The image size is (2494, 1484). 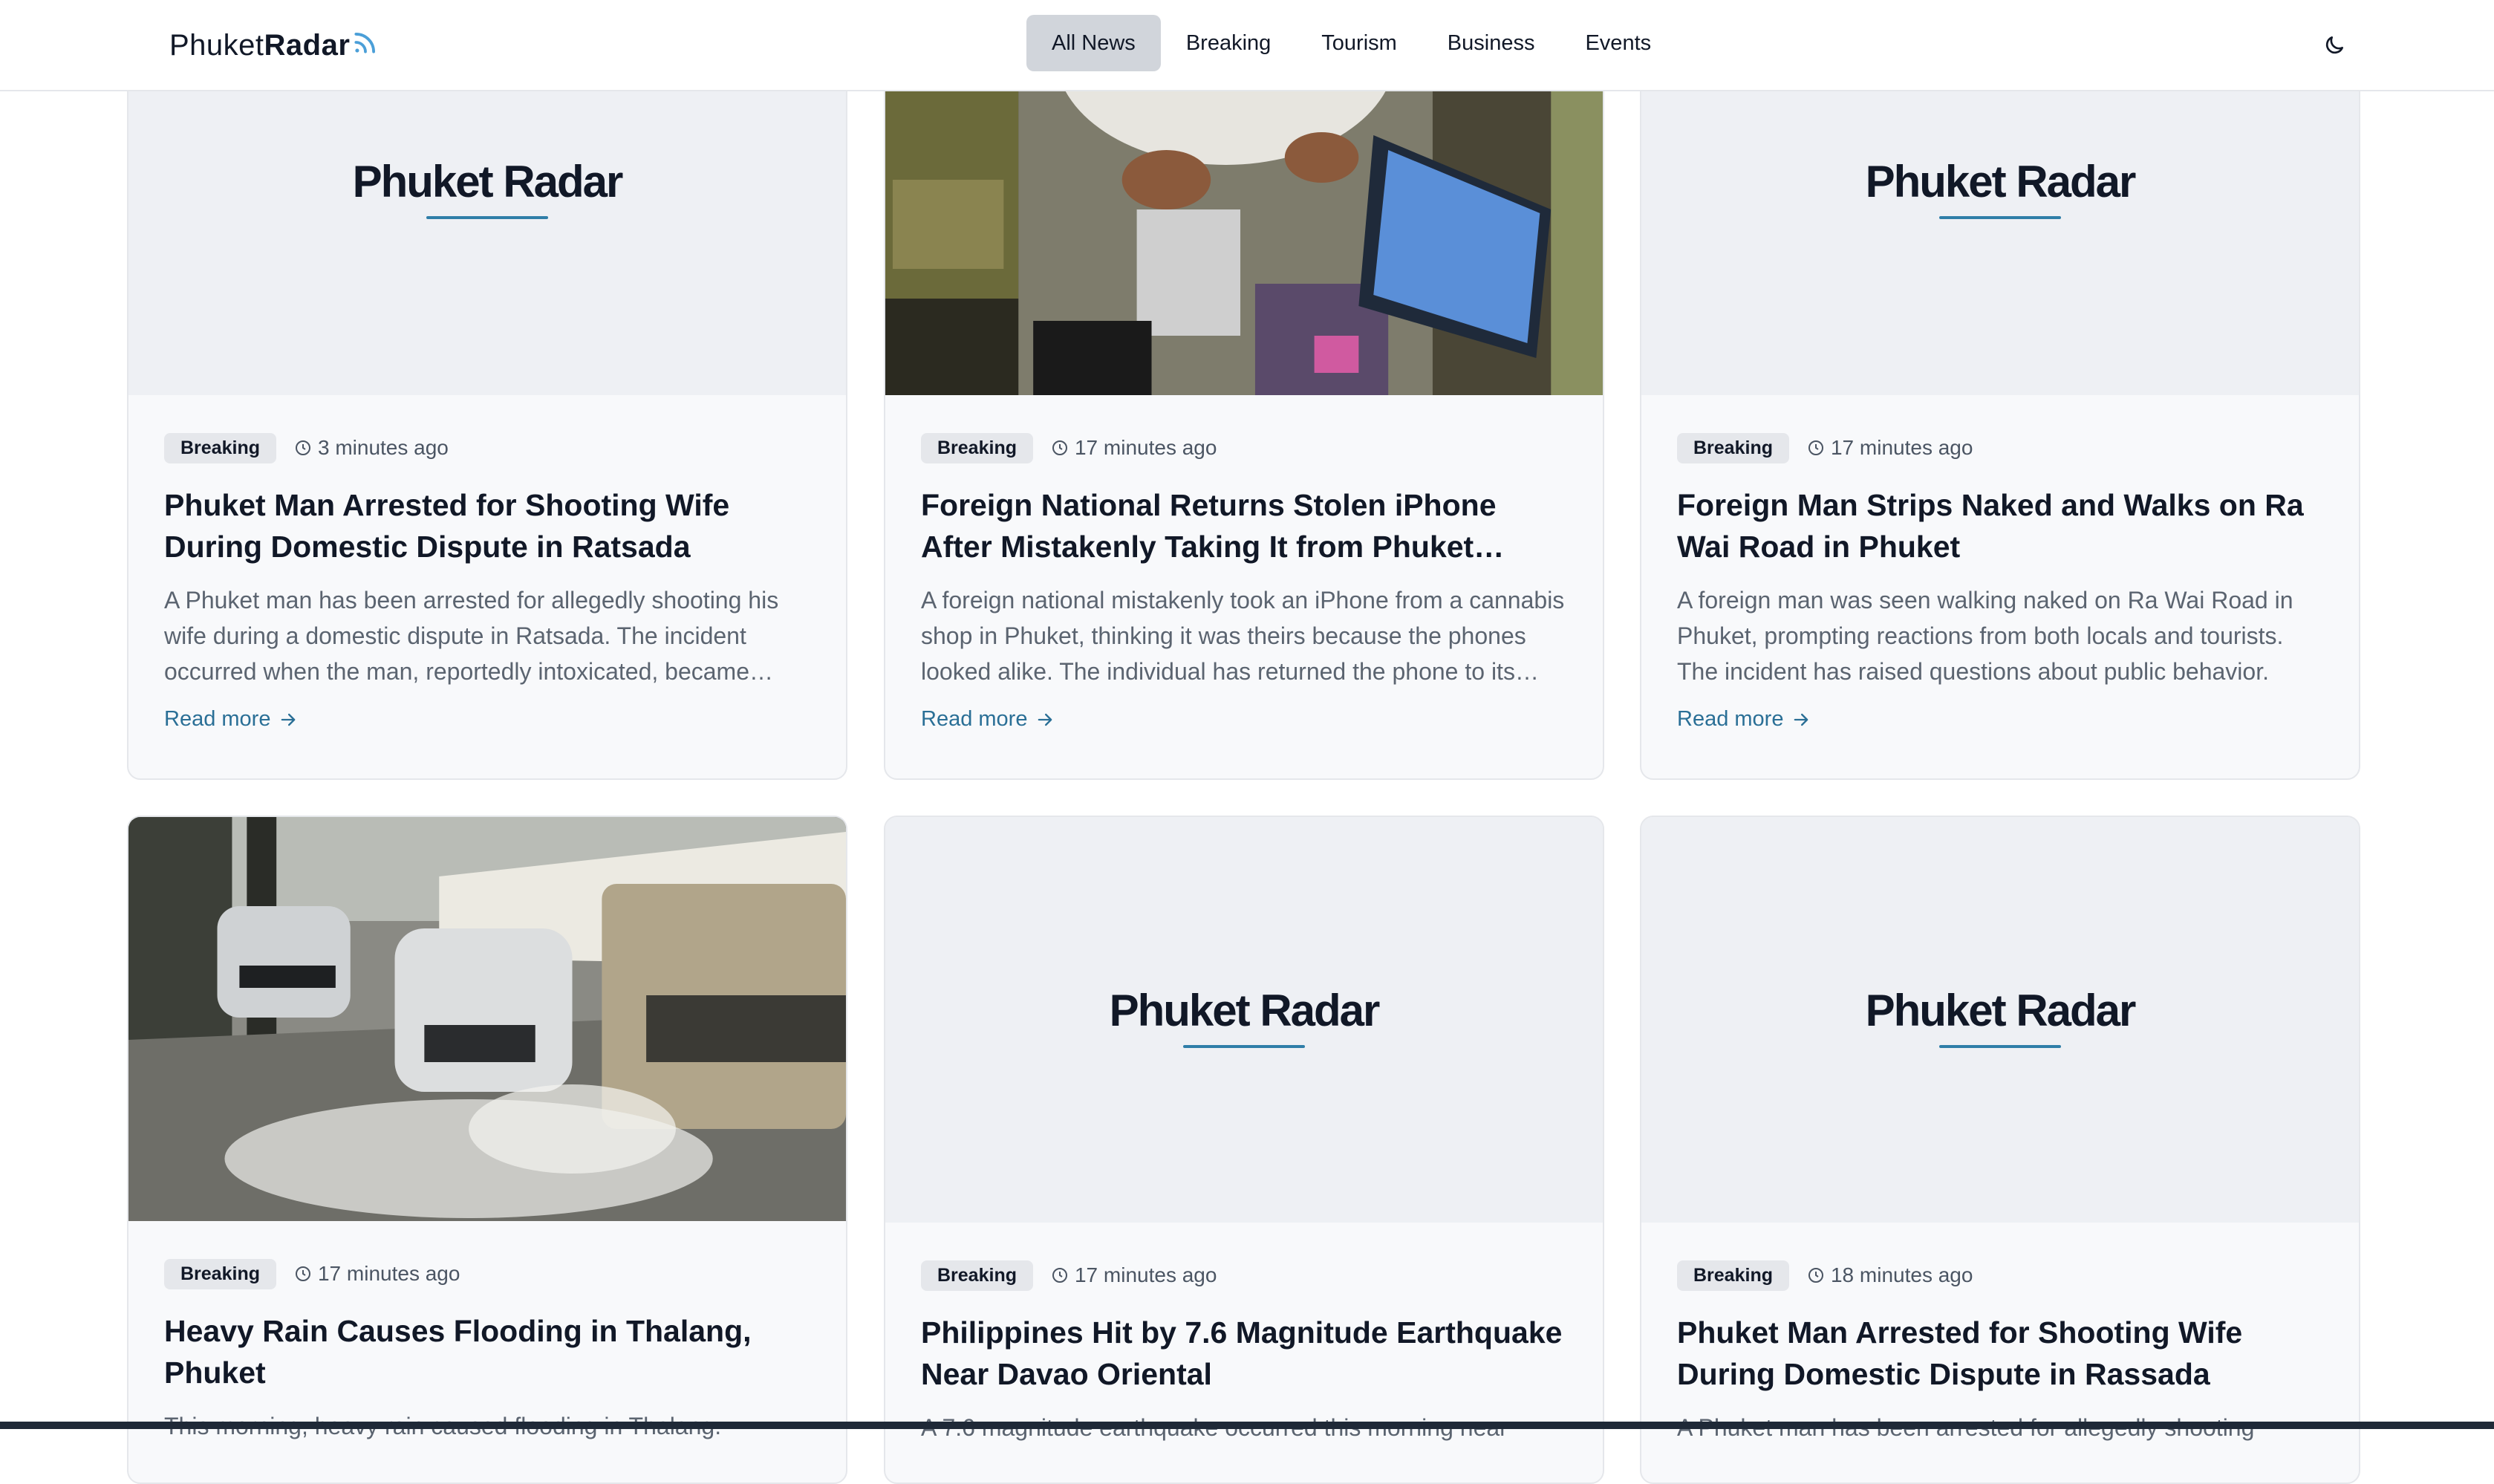 I want to click on nav-tab-all-news: All News, so click(x=1093, y=43).